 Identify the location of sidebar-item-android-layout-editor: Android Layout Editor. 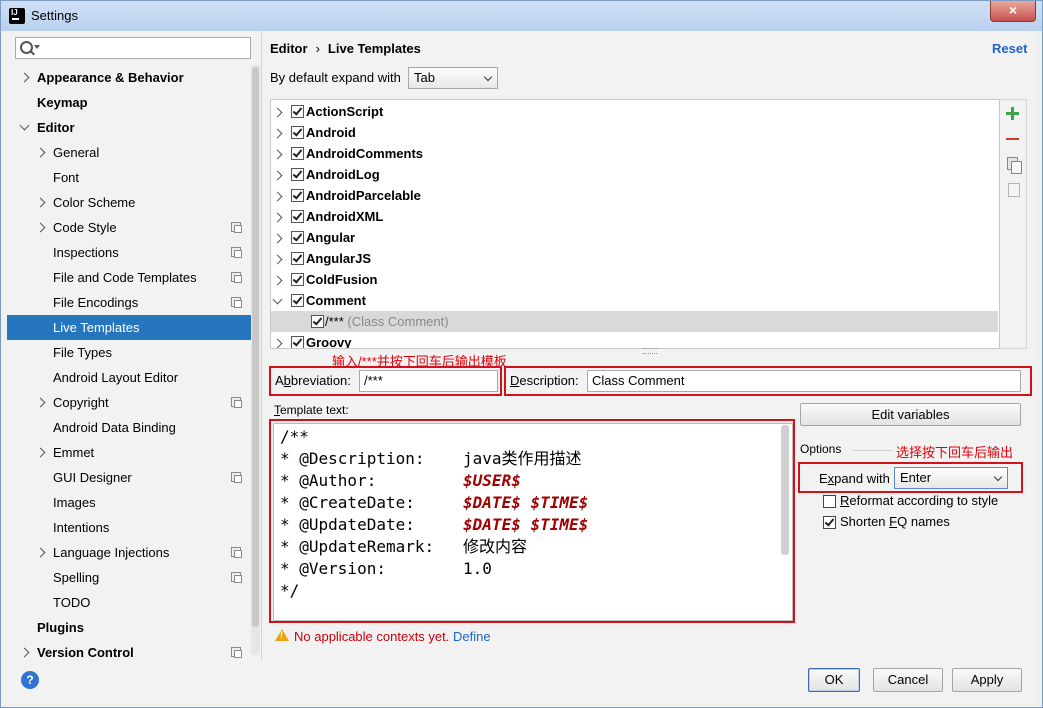
(129, 377).